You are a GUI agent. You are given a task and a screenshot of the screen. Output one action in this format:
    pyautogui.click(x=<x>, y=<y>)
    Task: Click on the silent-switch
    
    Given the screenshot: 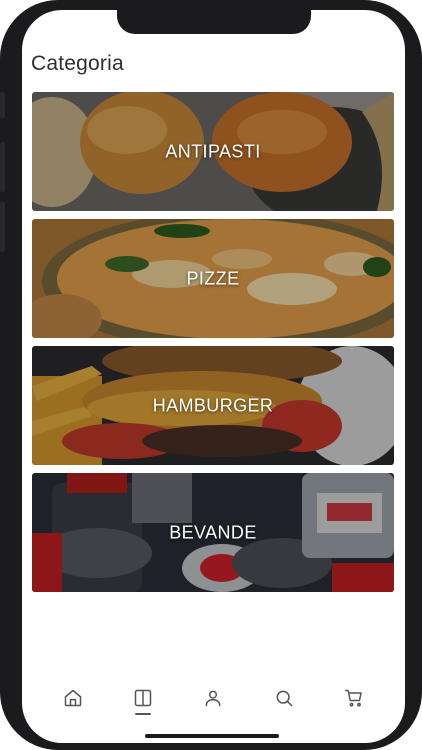 What is the action you would take?
    pyautogui.click(x=2, y=105)
    